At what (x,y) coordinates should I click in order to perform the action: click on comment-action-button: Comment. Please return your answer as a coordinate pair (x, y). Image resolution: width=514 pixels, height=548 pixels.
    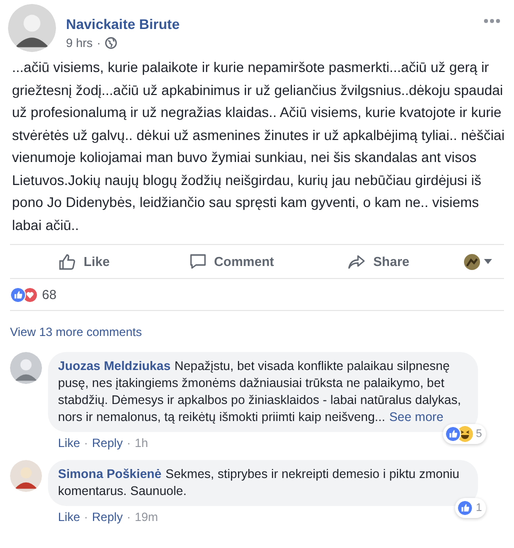
    Looking at the image, I should click on (231, 261).